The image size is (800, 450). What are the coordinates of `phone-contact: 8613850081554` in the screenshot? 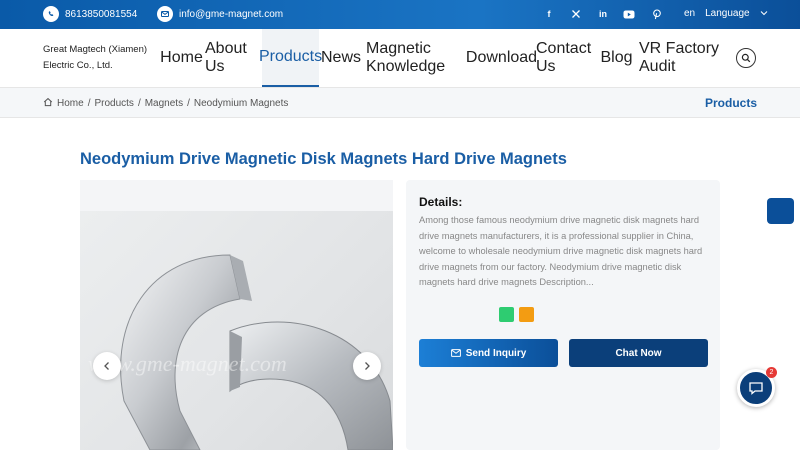 It's located at (90, 14).